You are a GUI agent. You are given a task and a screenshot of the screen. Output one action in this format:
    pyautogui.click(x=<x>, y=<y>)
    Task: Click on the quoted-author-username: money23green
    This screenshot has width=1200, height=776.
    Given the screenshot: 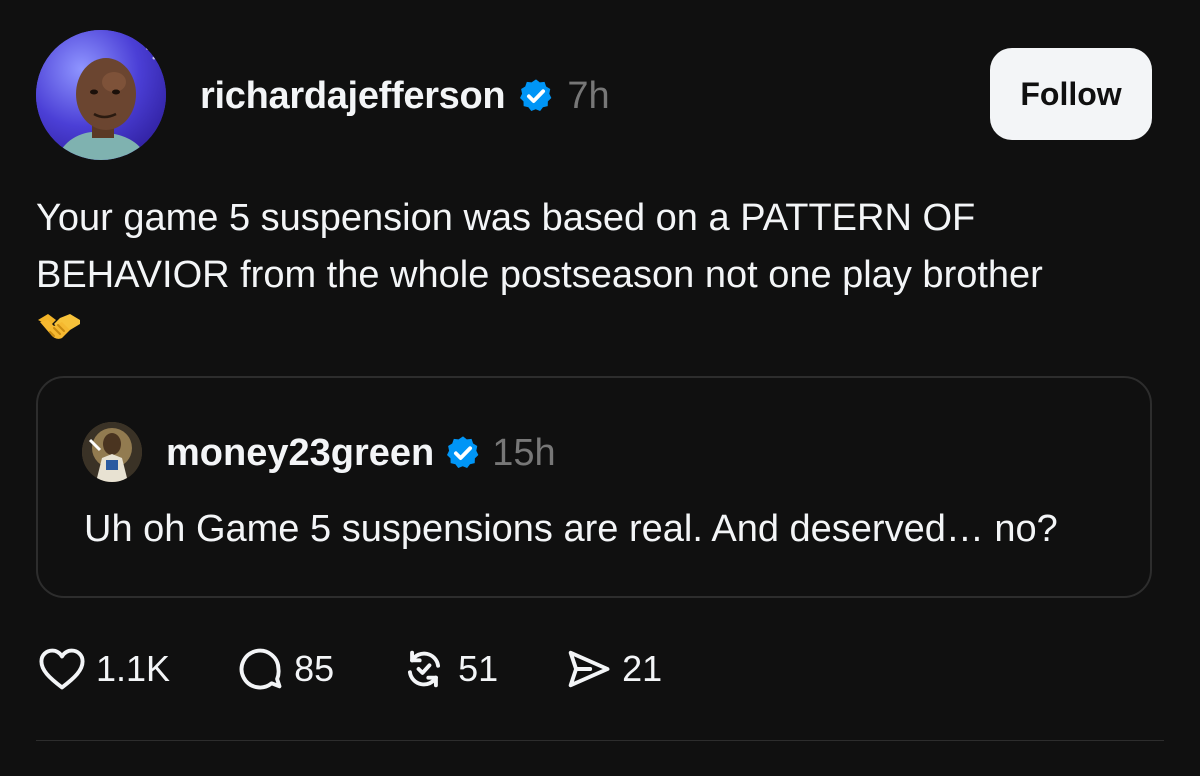 What is the action you would take?
    pyautogui.click(x=300, y=453)
    